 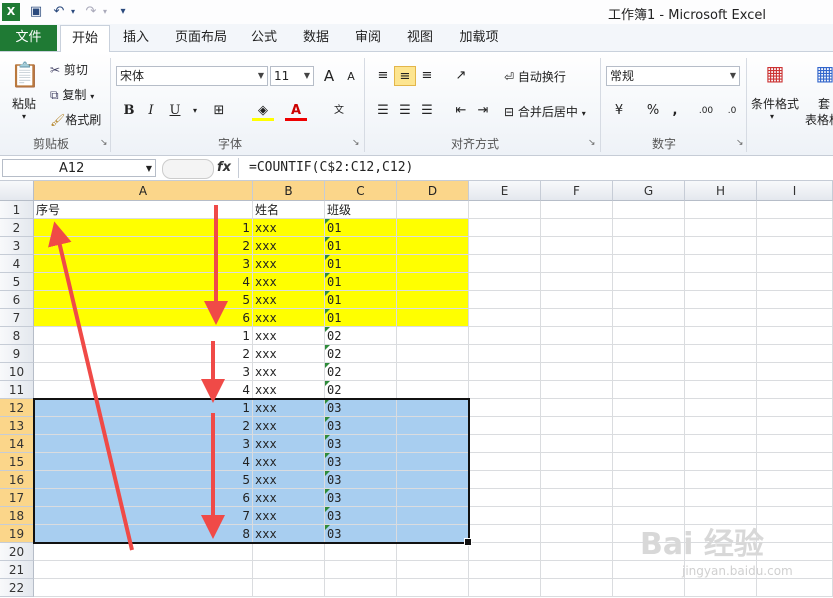 What do you see at coordinates (673, 76) in the screenshot?
I see `number-format-combo: 常规 ▼` at bounding box center [673, 76].